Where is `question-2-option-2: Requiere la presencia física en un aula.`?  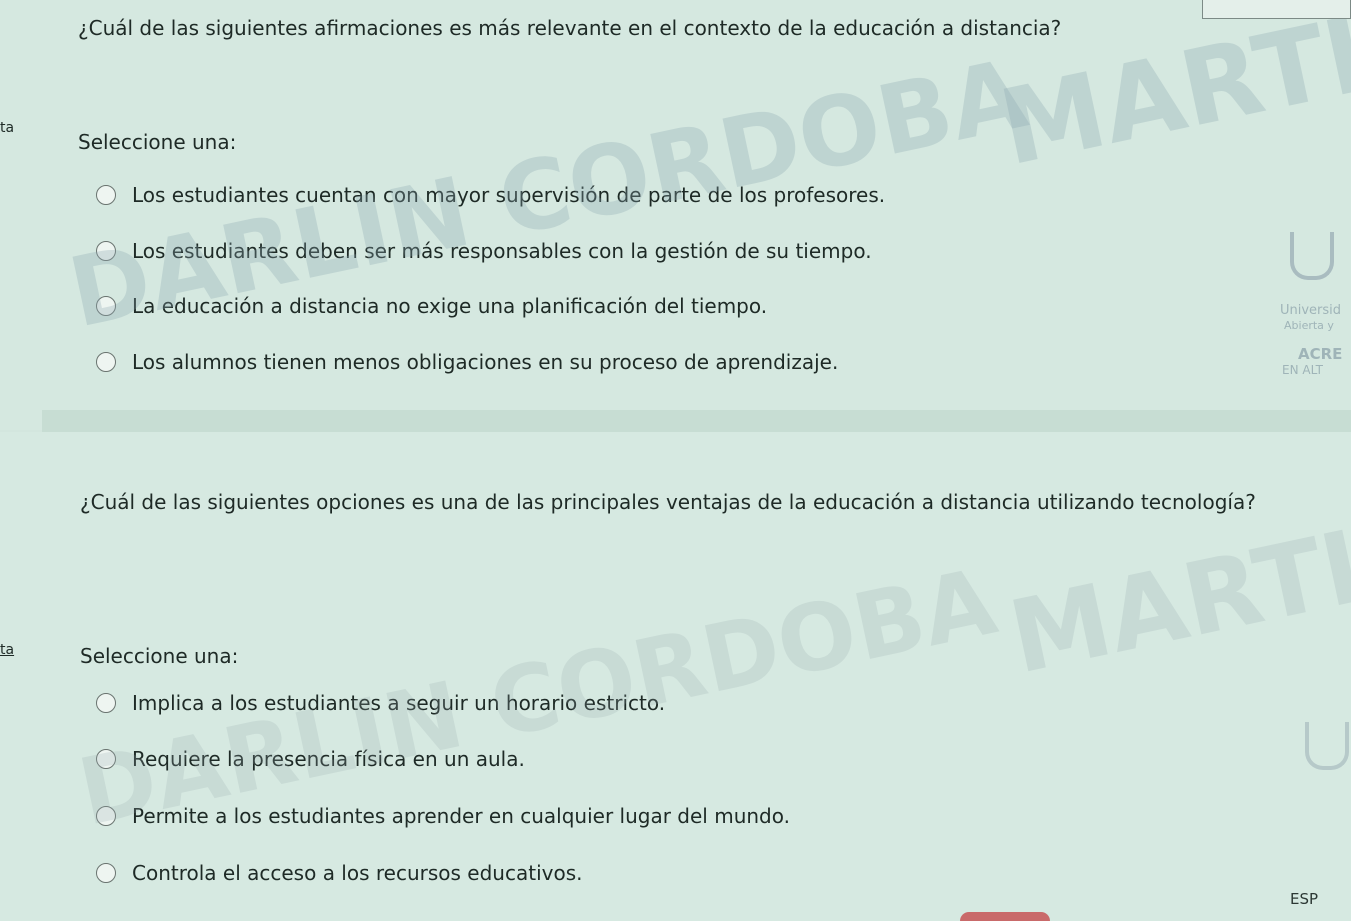
question-2-option-2: Requiere la presencia física en un aula. is located at coordinates (310, 759).